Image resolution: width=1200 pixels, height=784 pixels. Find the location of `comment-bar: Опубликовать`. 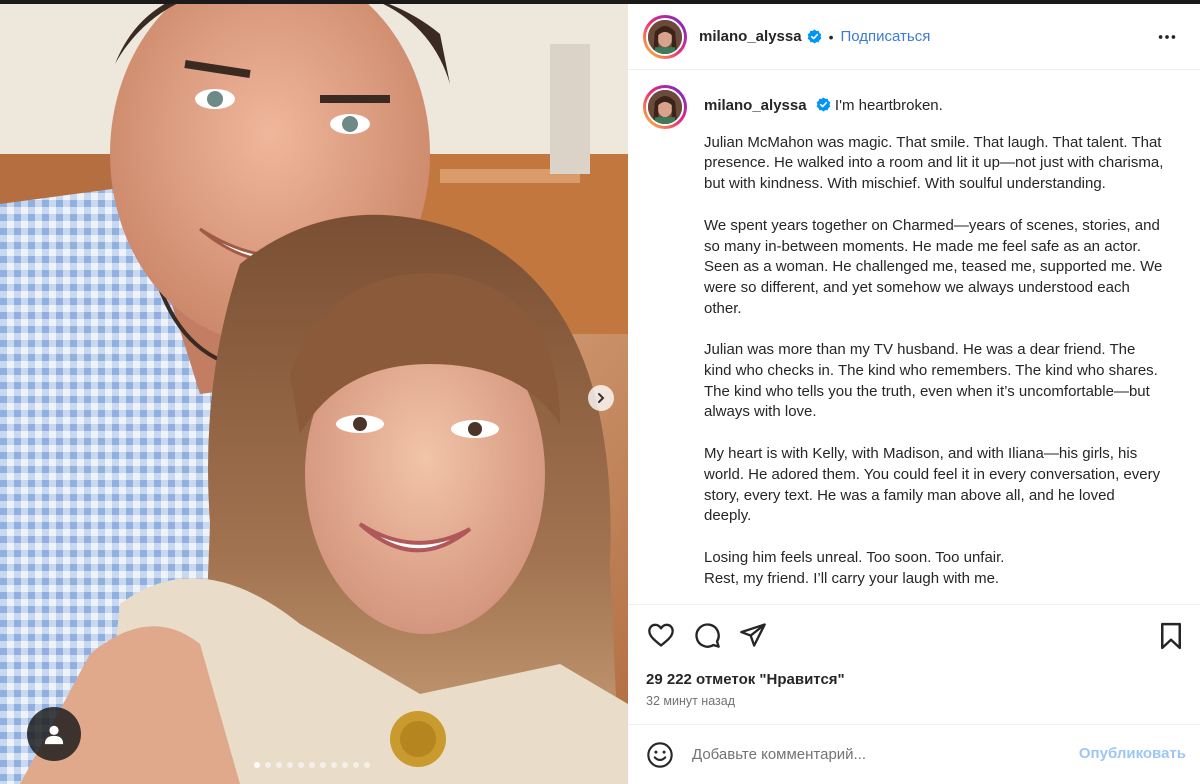

comment-bar: Опубликовать is located at coordinates (914, 754).